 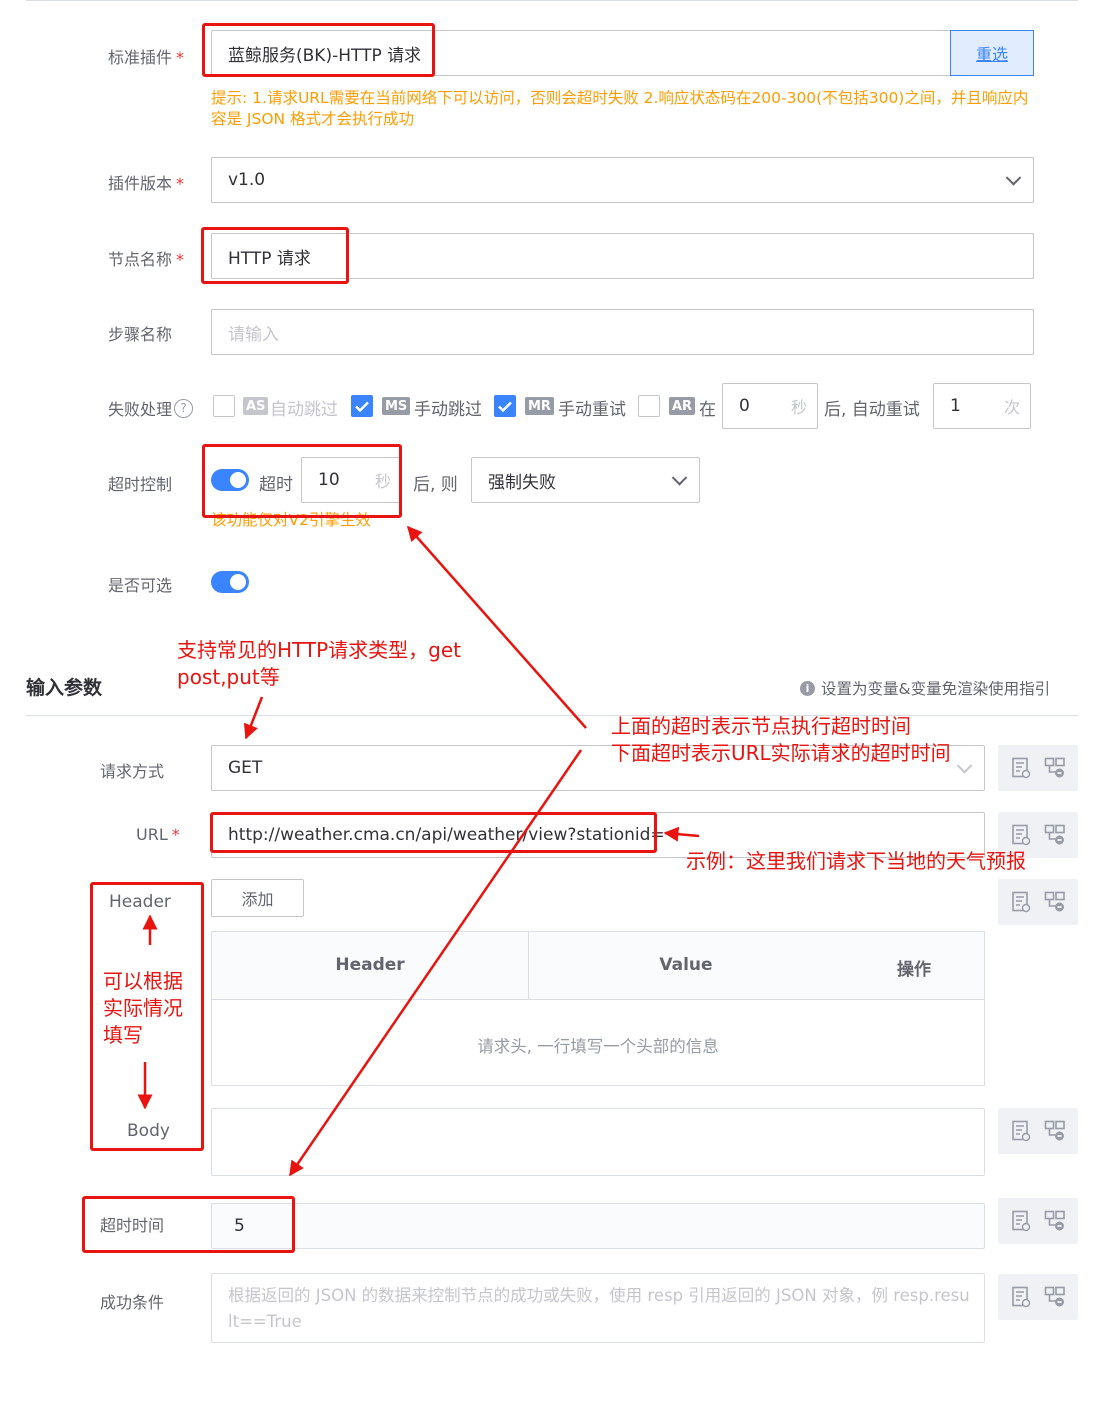 What do you see at coordinates (253, 718) in the screenshot?
I see `arrow-to-method` at bounding box center [253, 718].